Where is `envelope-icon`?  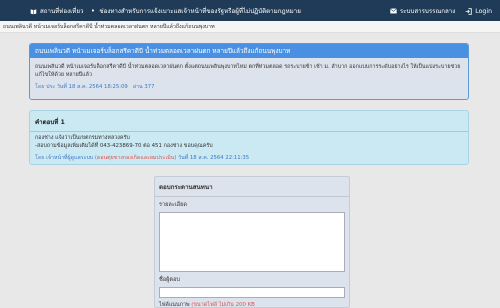 envelope-icon is located at coordinates (393, 11).